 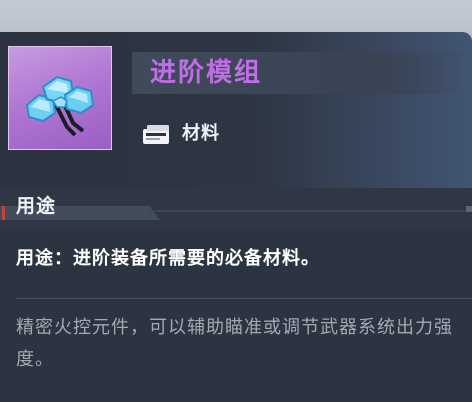 What do you see at coordinates (201, 133) in the screenshot?
I see `item-type-label: 材料` at bounding box center [201, 133].